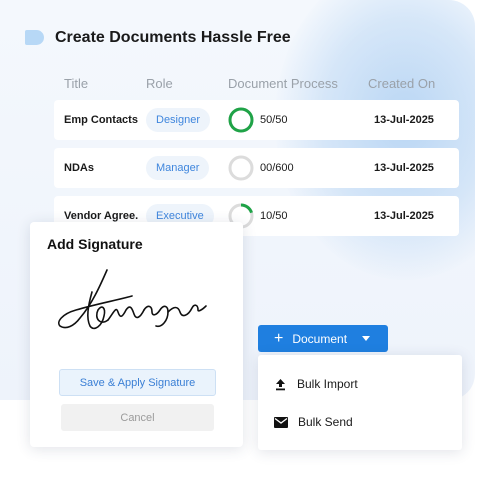 The image size is (492, 479). Describe the element at coordinates (280, 384) in the screenshot. I see `upload-icon` at that location.